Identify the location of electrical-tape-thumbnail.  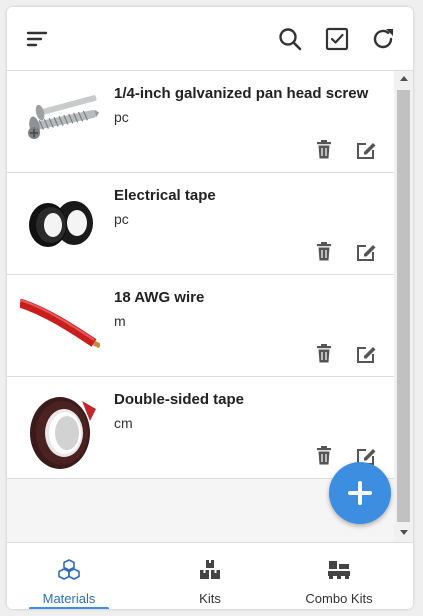
(60, 223).